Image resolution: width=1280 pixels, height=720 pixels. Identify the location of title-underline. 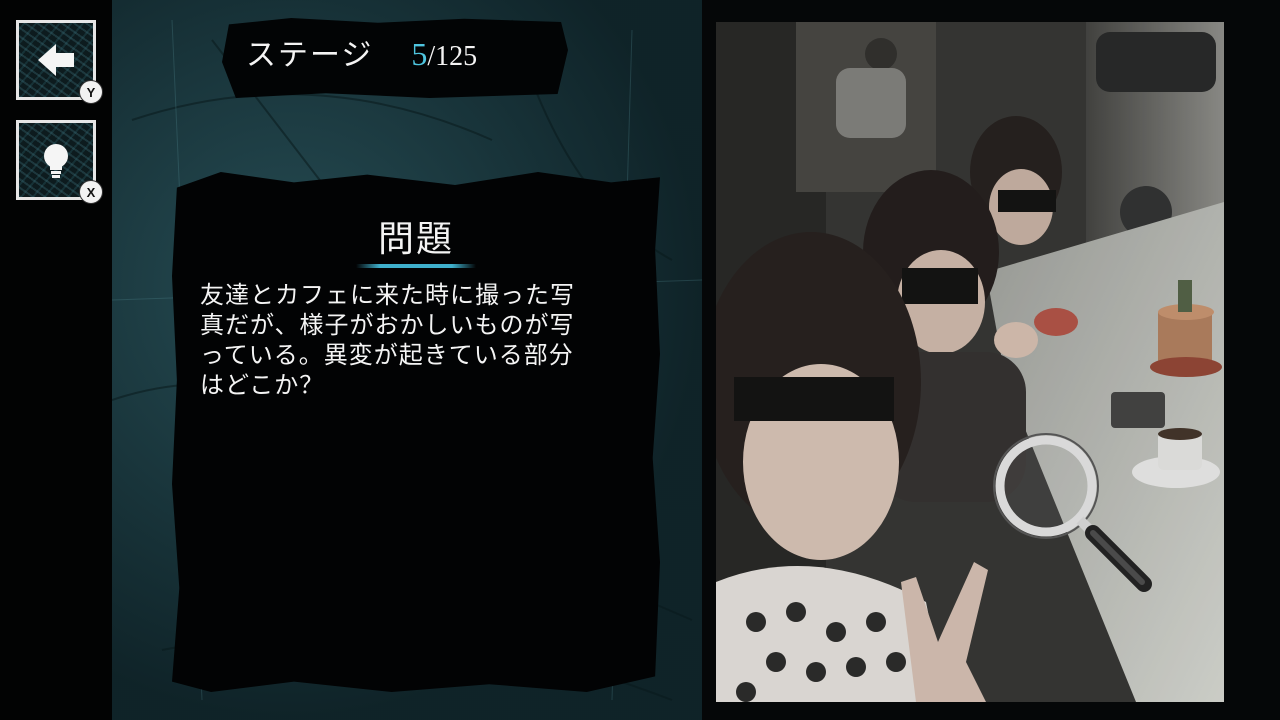
(416, 266).